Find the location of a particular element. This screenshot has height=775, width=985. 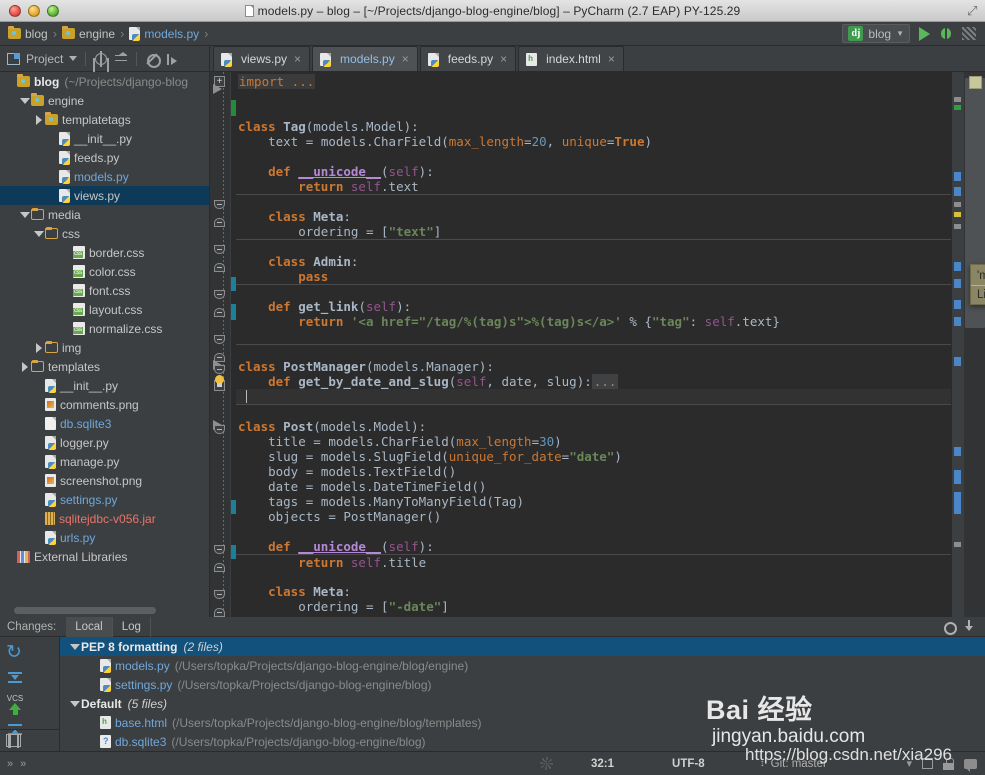

run-button is located at coordinates (924, 33).